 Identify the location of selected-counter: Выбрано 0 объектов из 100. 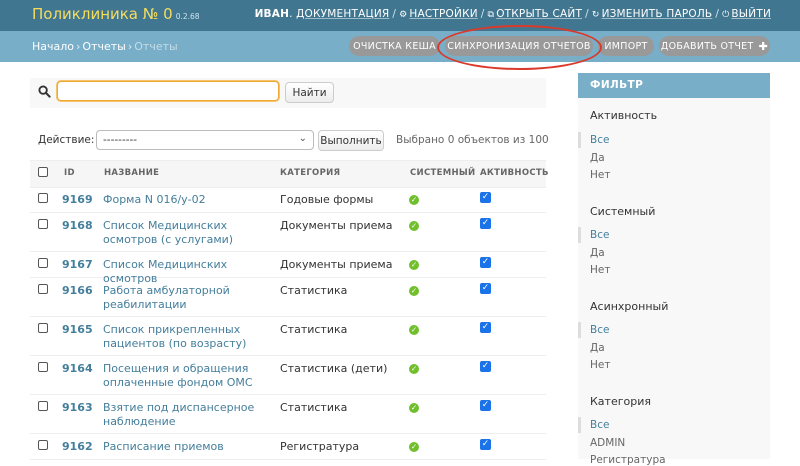
(472, 140).